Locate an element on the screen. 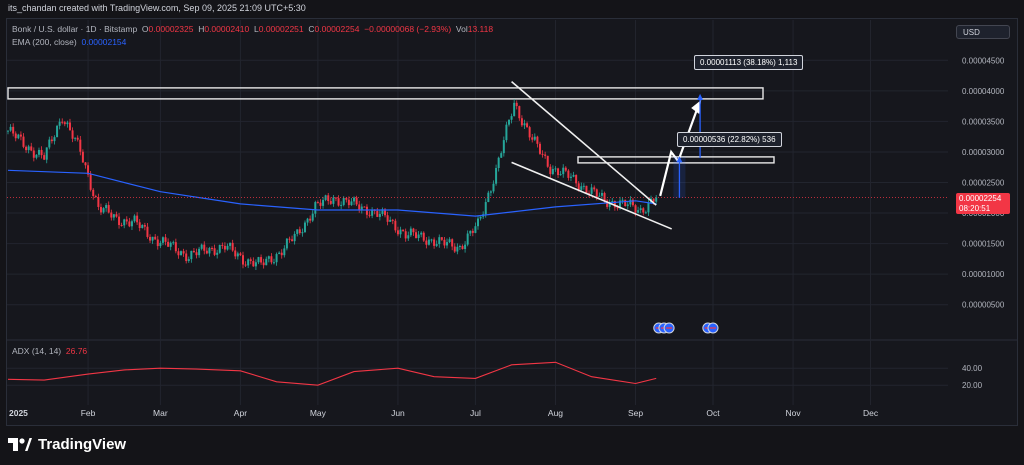  x-tick-label: May is located at coordinates (318, 413).